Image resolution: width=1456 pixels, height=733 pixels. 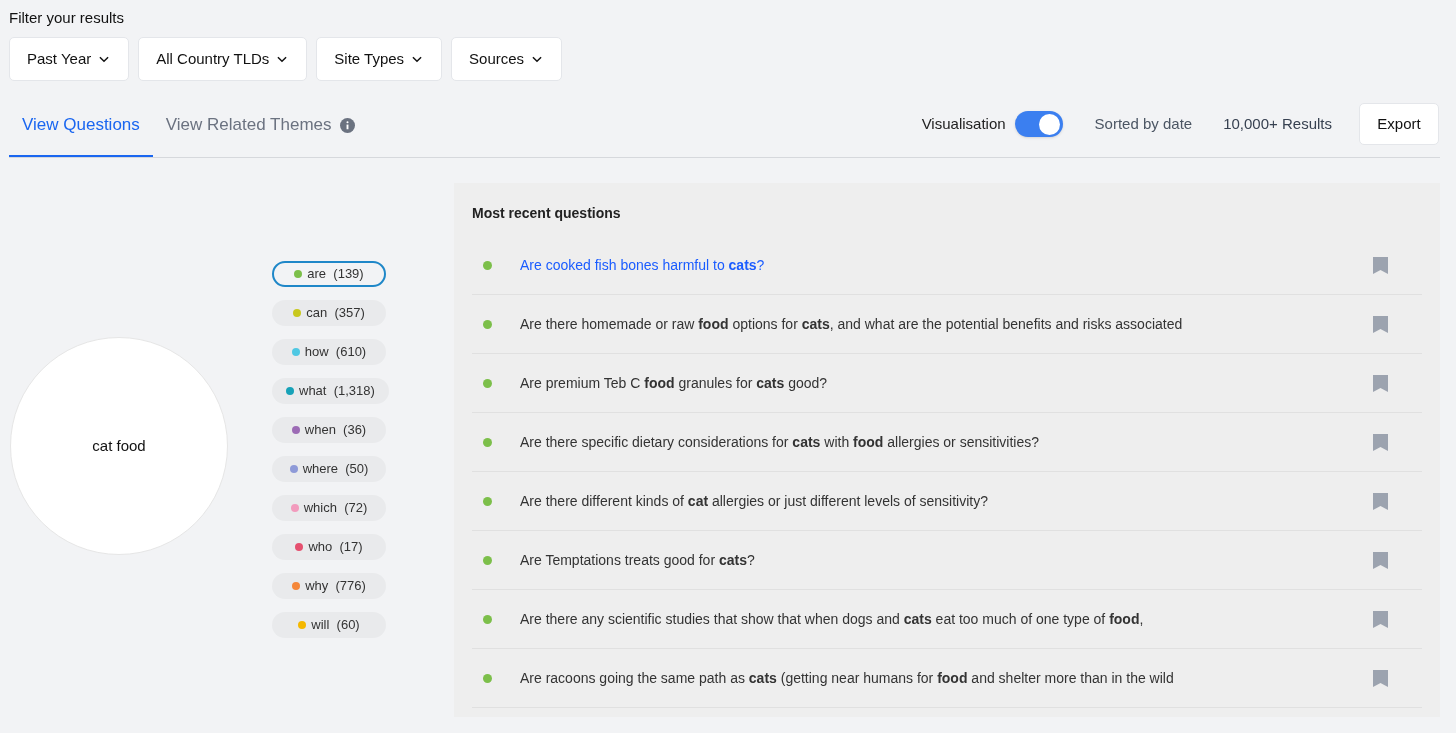 I want to click on question-row: Are there any scientific studies that show that when dogs and cats eat too much of one type of food,, so click(x=947, y=619).